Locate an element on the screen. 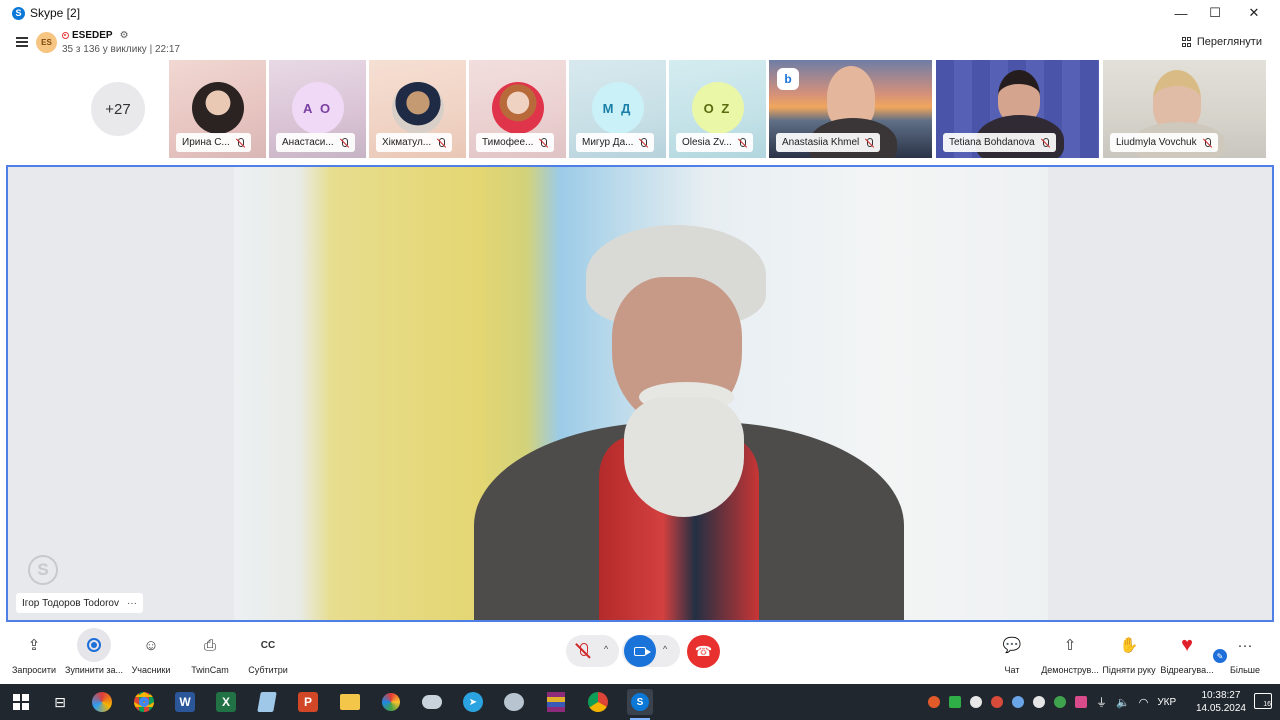 This screenshot has height=720, width=1280. notification-center-icon: 16 is located at coordinates (1263, 701).